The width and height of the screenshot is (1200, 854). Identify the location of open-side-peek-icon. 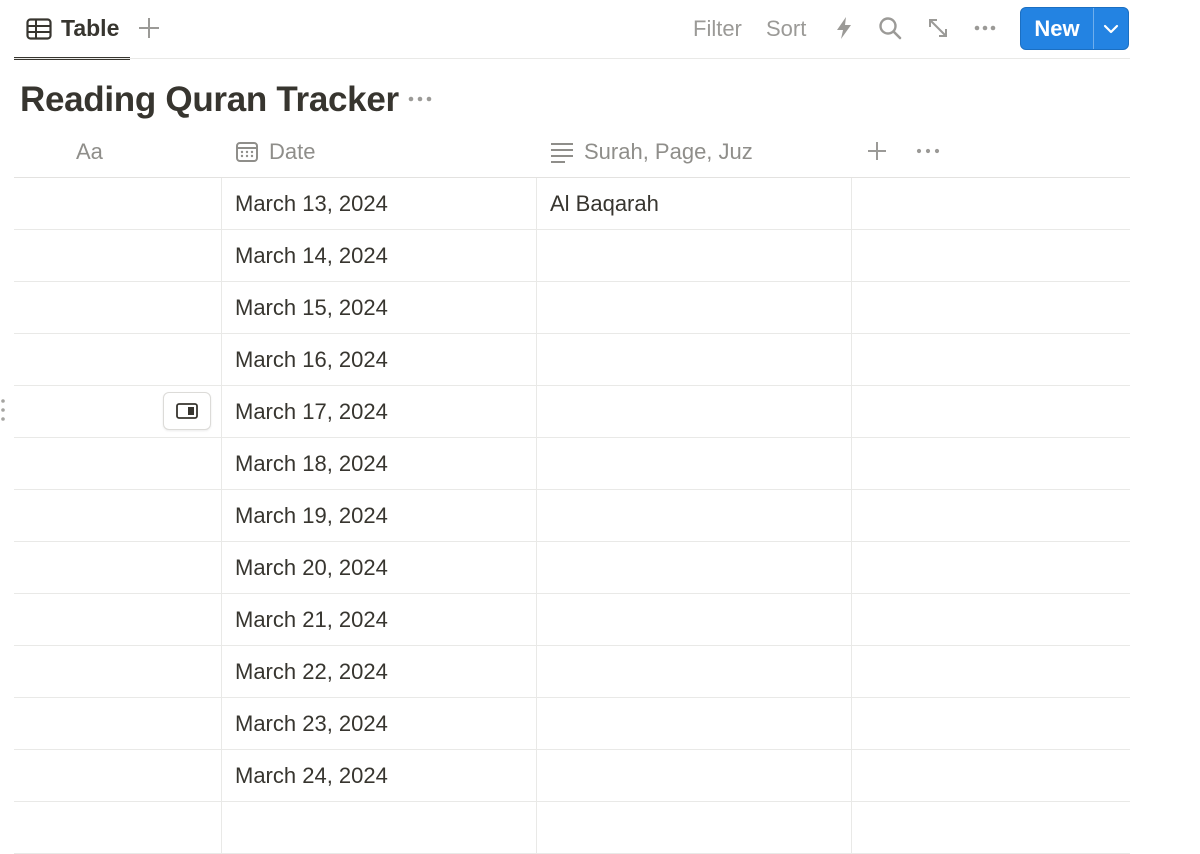
(187, 411).